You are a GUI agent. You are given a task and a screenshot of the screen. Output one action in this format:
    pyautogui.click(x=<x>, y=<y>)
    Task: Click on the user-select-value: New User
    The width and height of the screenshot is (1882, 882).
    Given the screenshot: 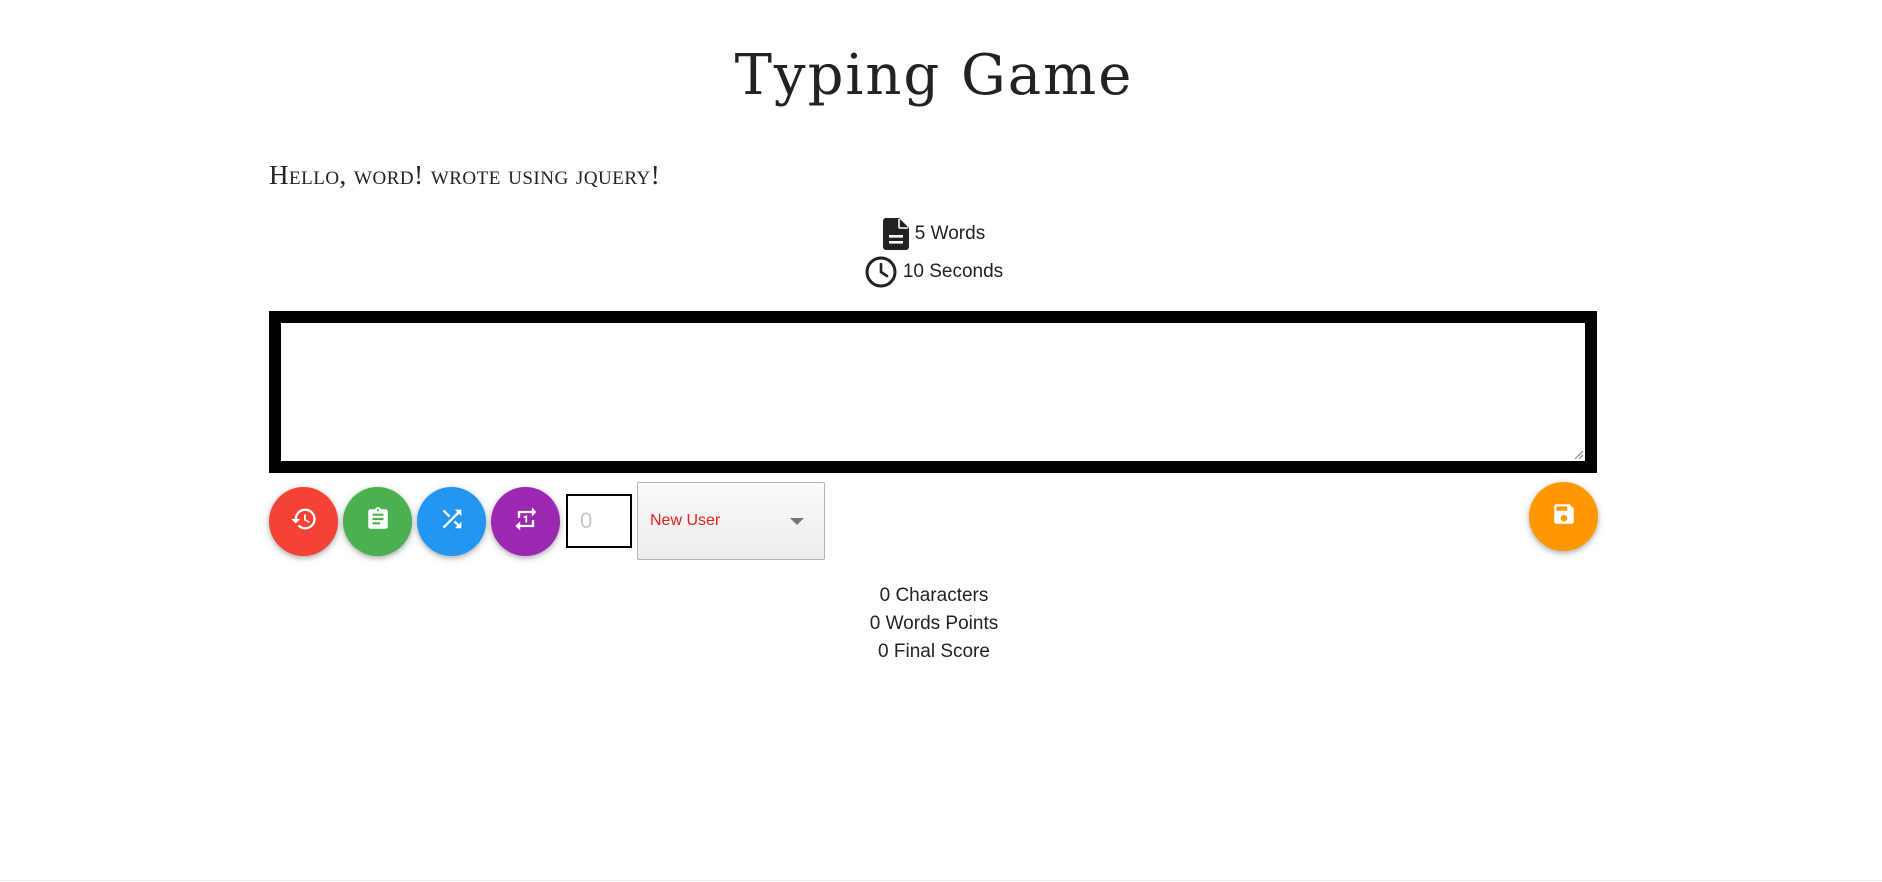 What is the action you would take?
    pyautogui.click(x=685, y=520)
    